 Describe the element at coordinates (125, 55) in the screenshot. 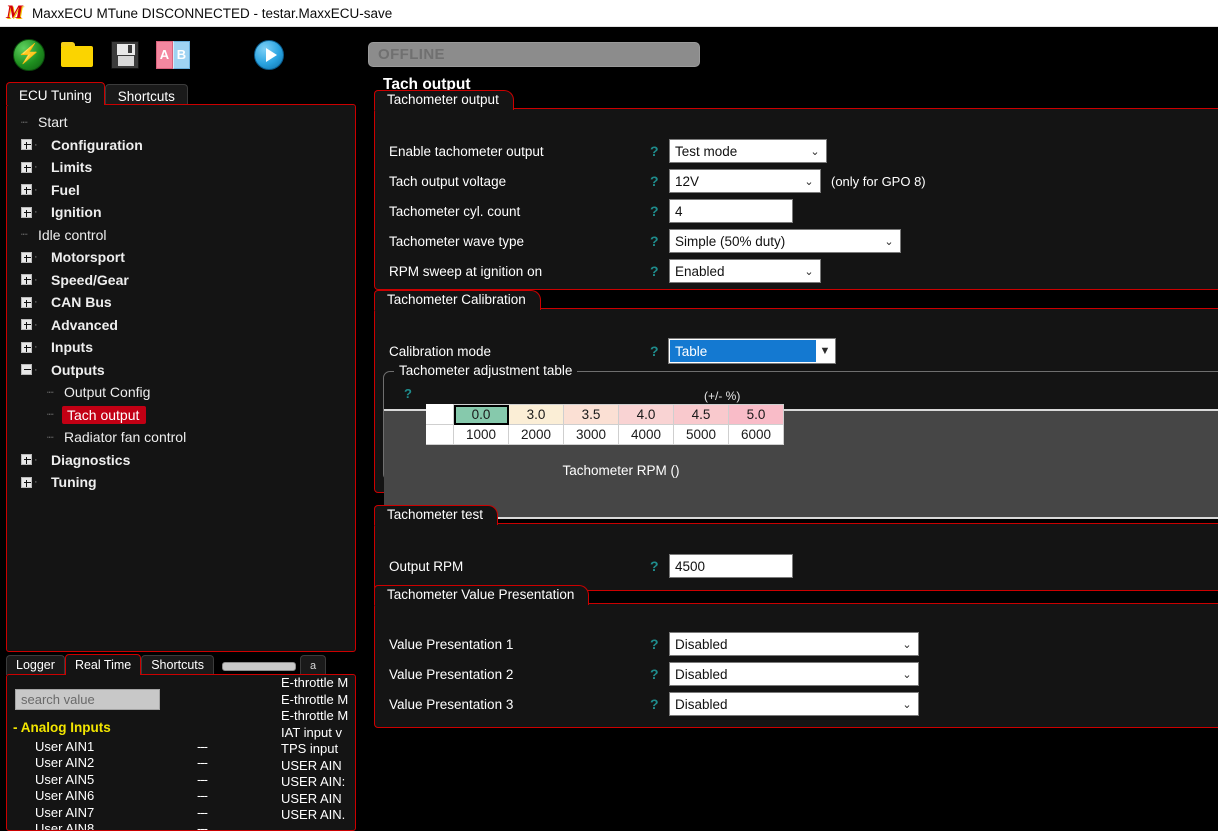

I see `save-file-icon` at that location.